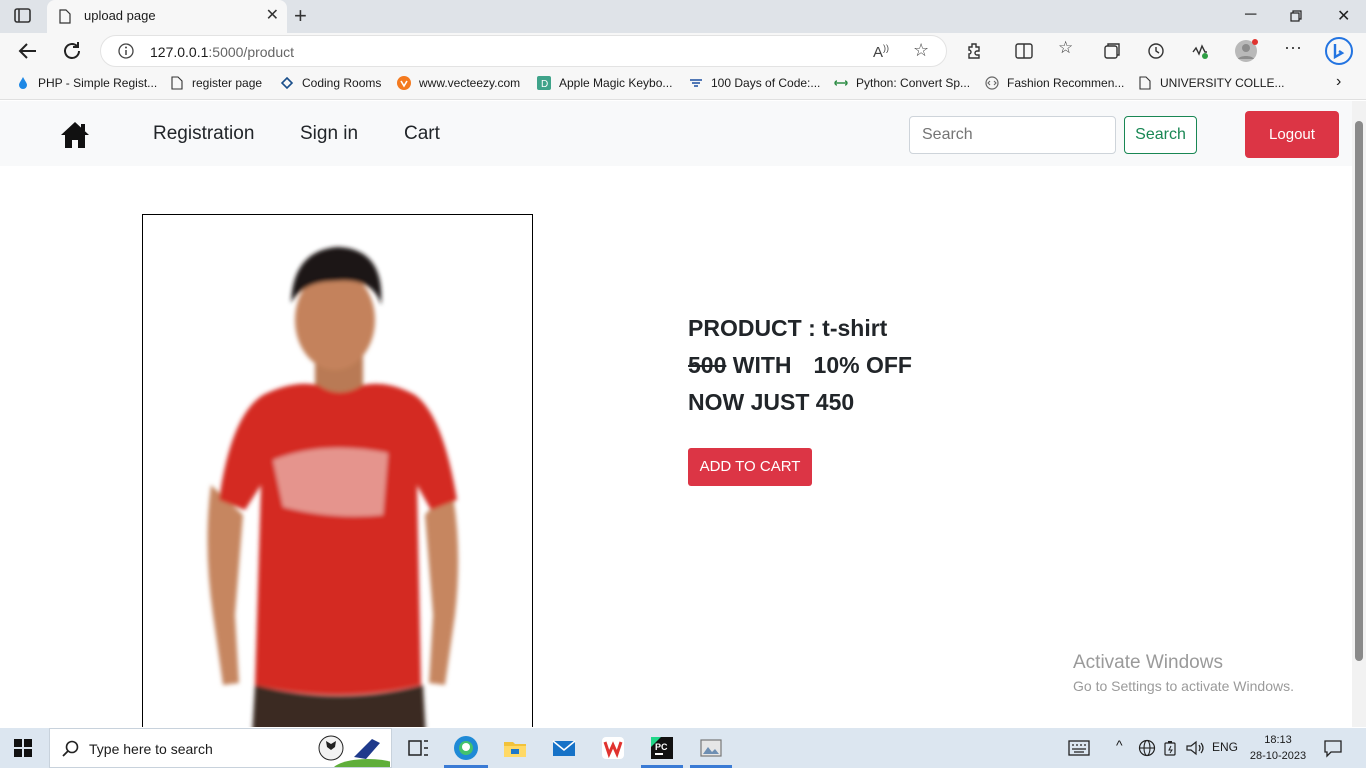  I want to click on nav-registration: Registration, so click(203, 134).